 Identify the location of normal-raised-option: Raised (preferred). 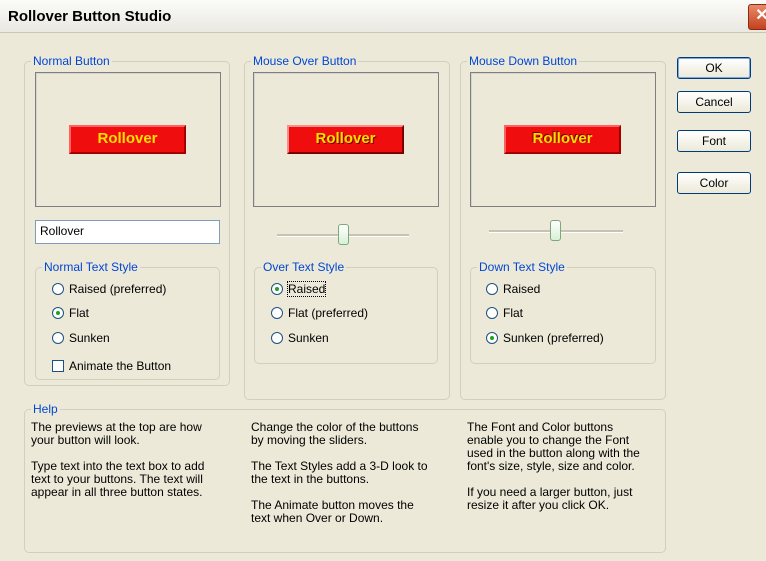
(109, 289).